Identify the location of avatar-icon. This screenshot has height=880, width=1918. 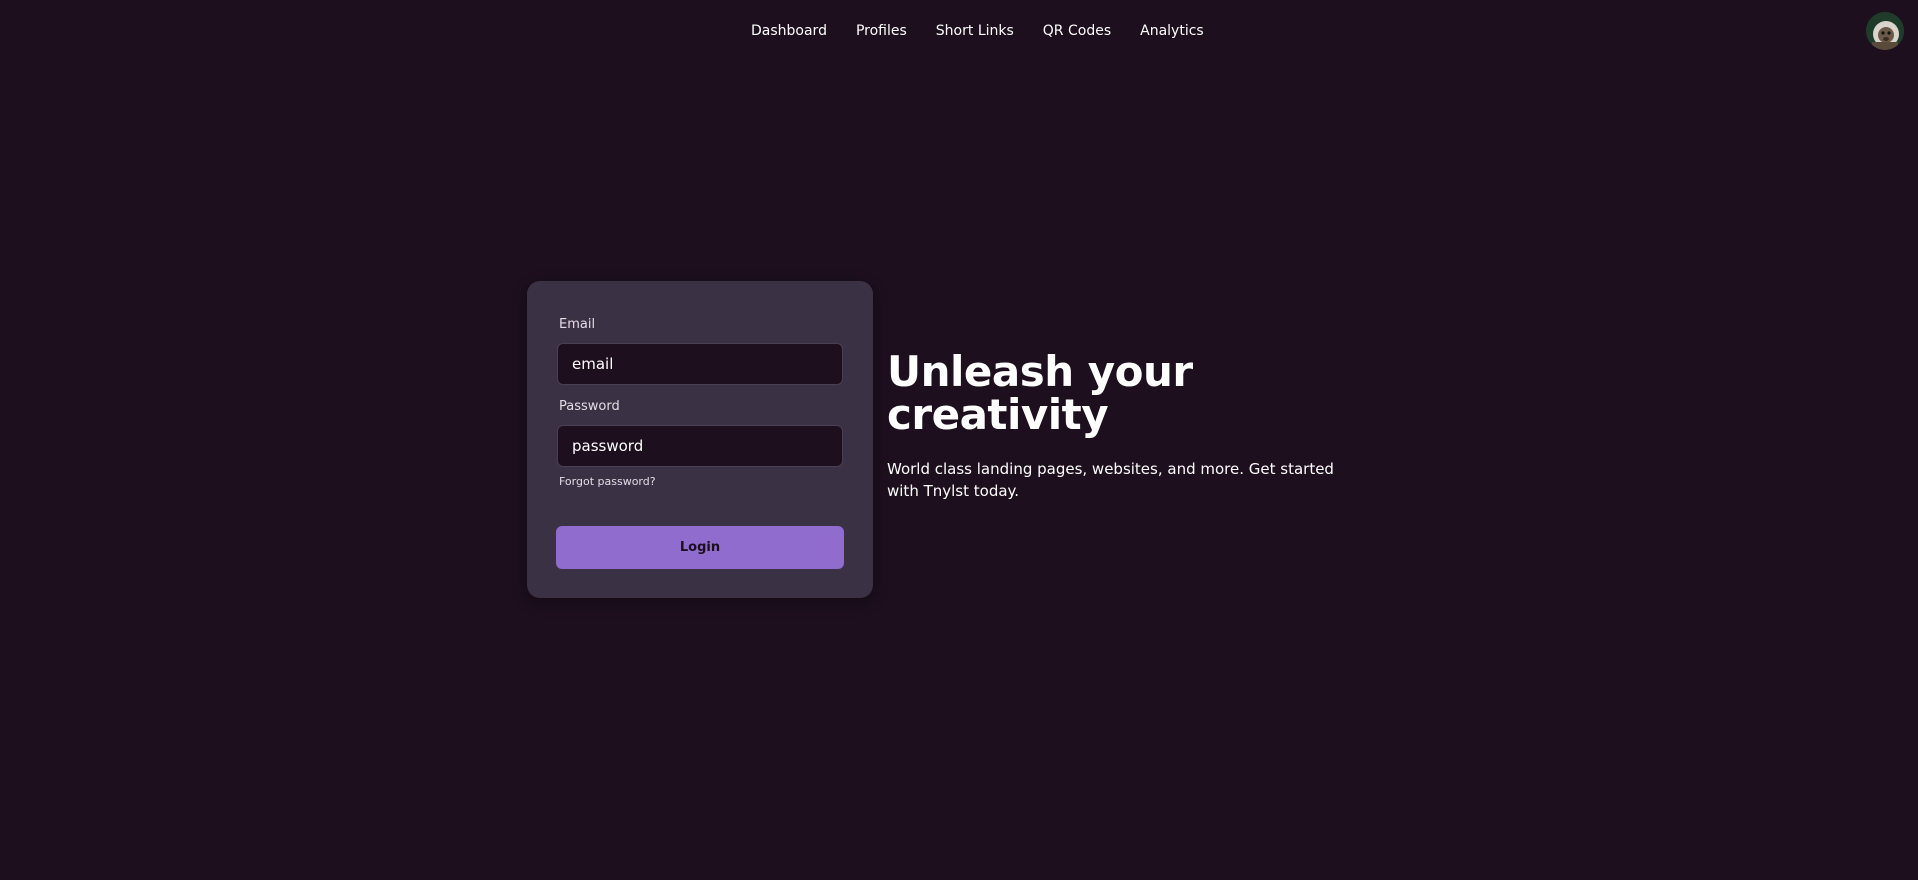
(1885, 31).